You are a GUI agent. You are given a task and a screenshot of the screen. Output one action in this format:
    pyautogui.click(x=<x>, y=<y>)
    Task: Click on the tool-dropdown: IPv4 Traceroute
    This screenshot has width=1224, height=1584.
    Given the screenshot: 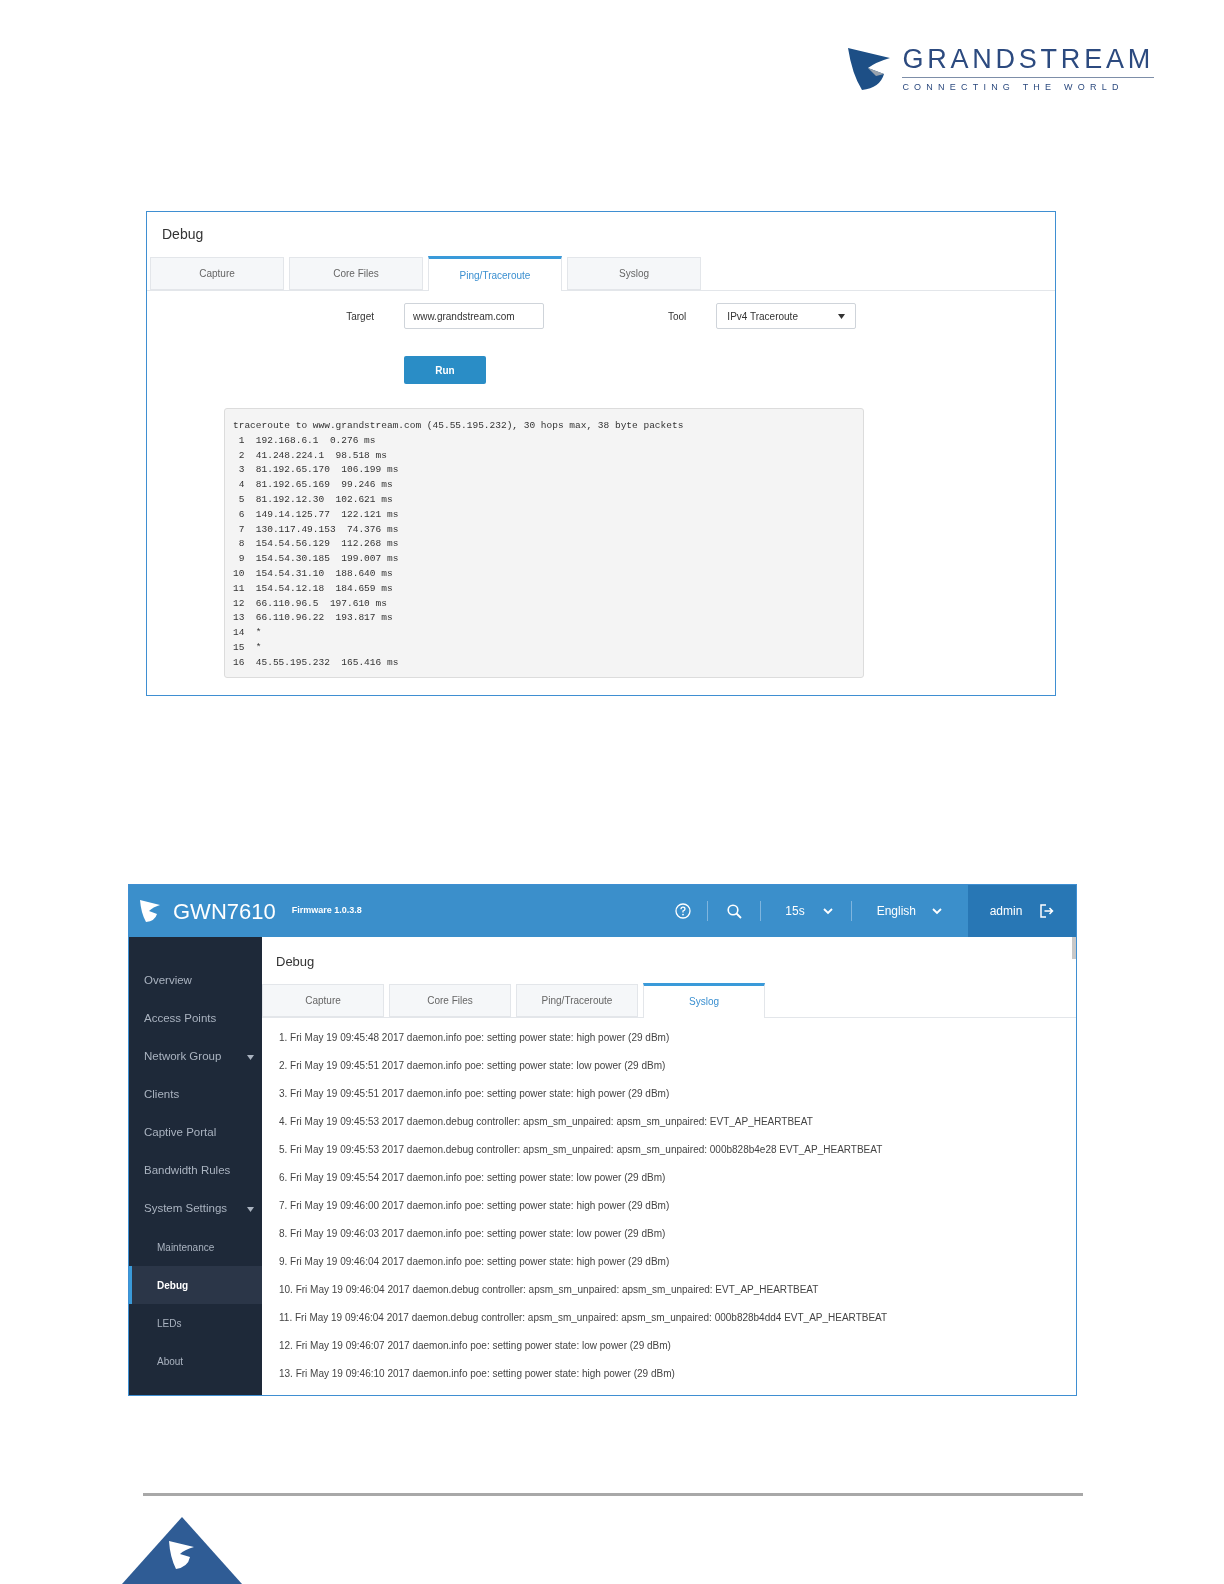 What is the action you would take?
    pyautogui.click(x=786, y=316)
    